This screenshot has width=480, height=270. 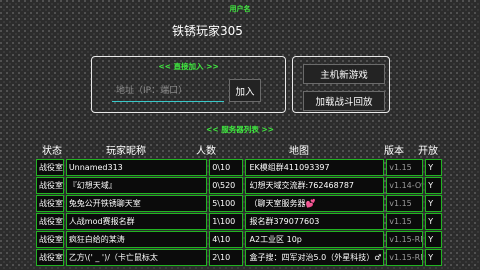 I want to click on column-header-version: 版本, so click(x=394, y=151).